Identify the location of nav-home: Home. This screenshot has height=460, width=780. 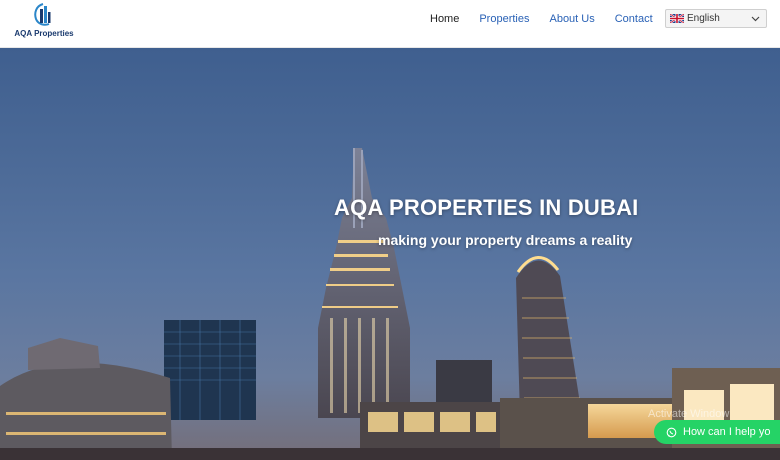
(444, 19).